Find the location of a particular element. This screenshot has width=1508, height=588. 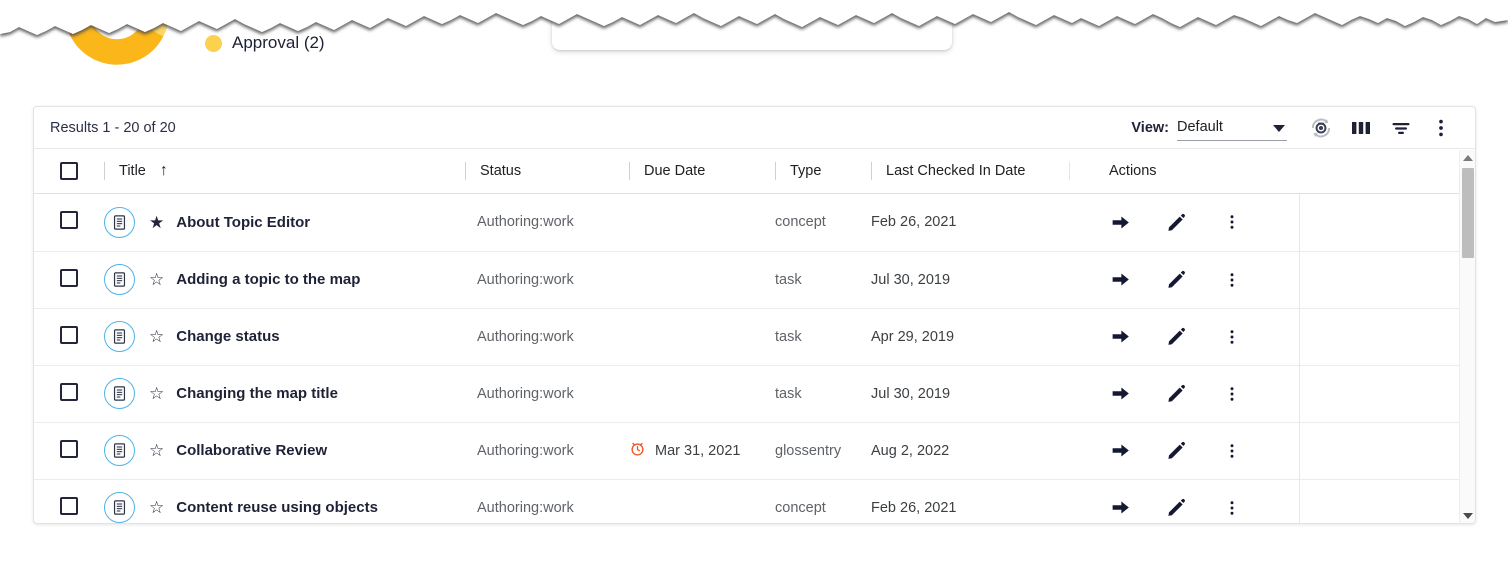

view-select: Default is located at coordinates (1232, 128).